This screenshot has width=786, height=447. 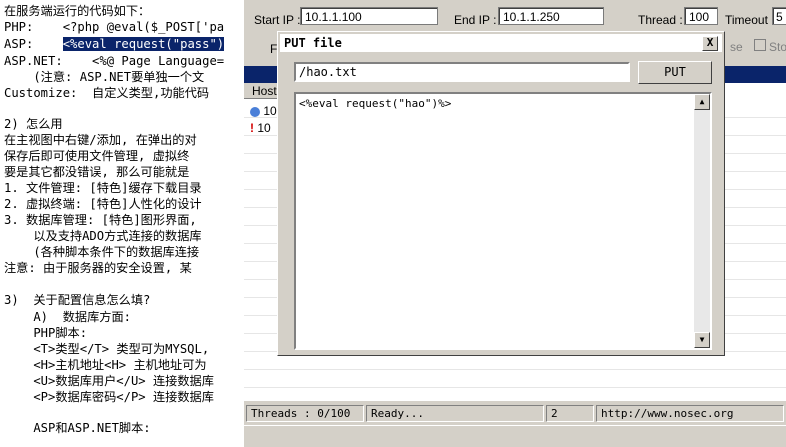 I want to click on doc-line: PHP脚本:, so click(x=46, y=333).